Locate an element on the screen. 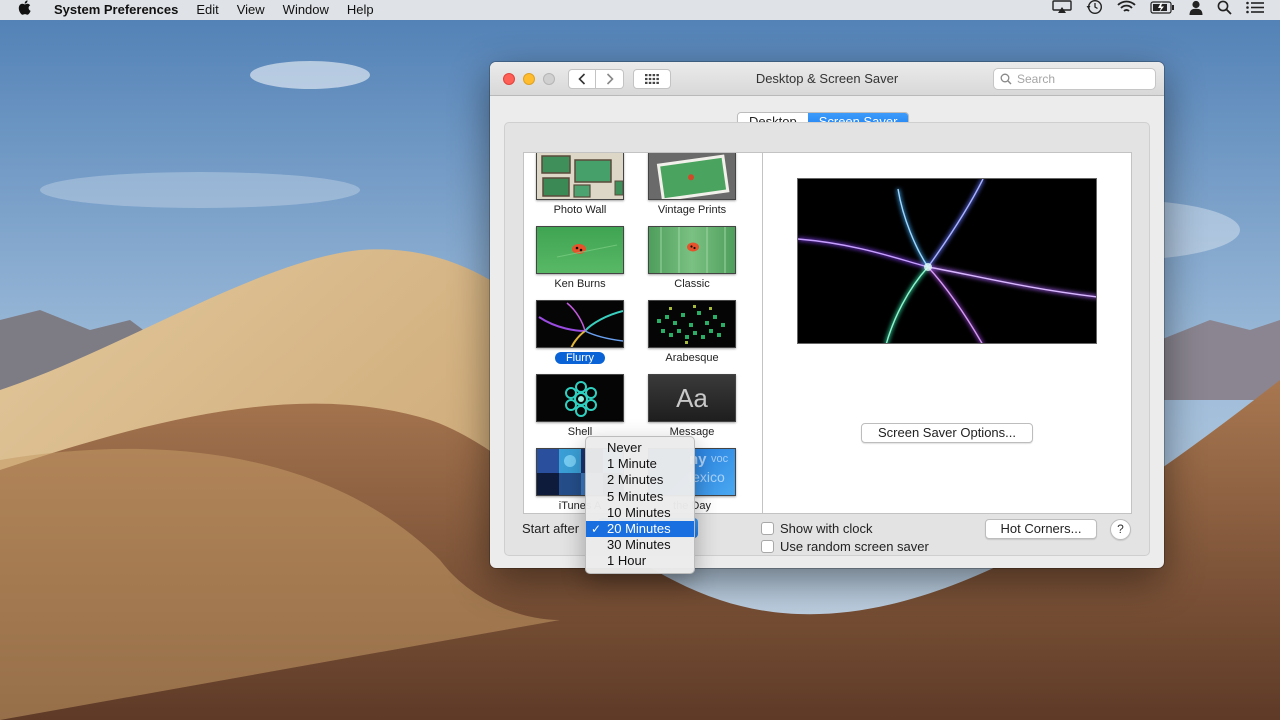 The height and width of the screenshot is (720, 1280). status-area is located at coordinates (1161, 10).